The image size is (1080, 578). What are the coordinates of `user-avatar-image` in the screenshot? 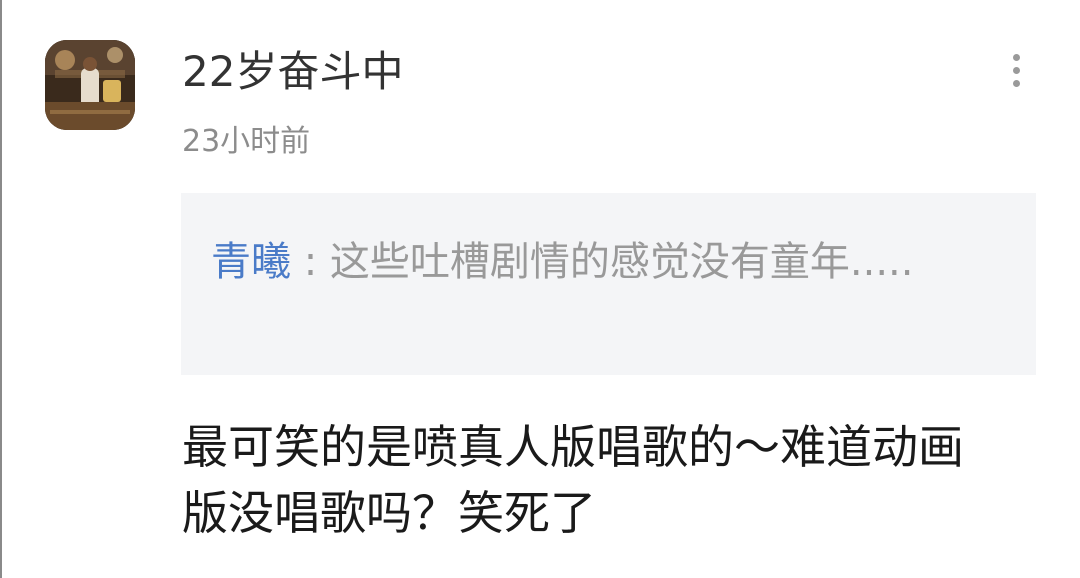 It's located at (90, 85).